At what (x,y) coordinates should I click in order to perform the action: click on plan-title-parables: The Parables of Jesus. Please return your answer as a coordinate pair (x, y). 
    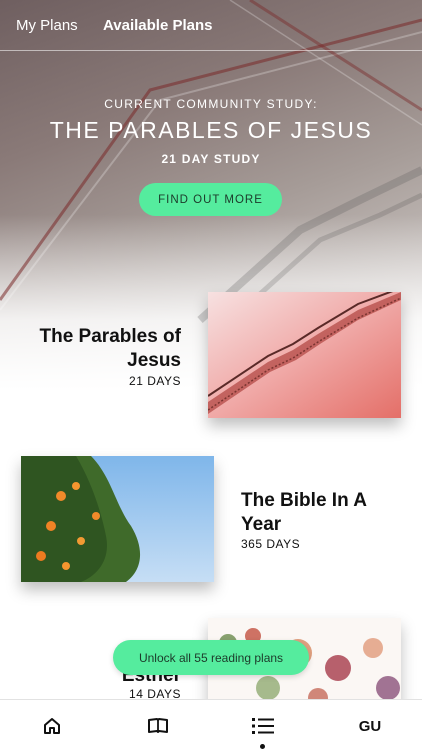
    Looking at the image, I should click on (101, 349).